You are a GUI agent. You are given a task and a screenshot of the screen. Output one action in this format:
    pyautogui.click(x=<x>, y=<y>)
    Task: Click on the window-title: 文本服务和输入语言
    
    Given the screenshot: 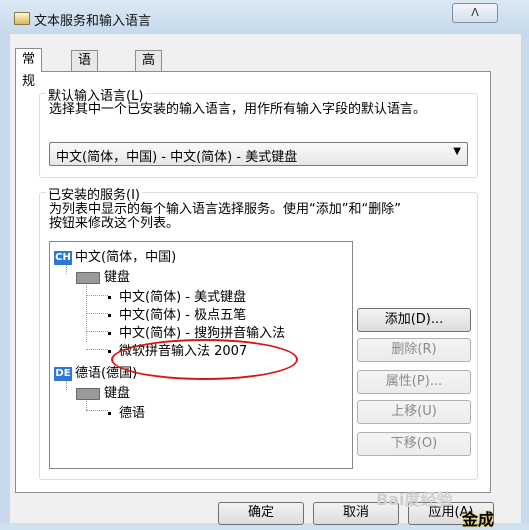 What is the action you would take?
    pyautogui.click(x=93, y=21)
    